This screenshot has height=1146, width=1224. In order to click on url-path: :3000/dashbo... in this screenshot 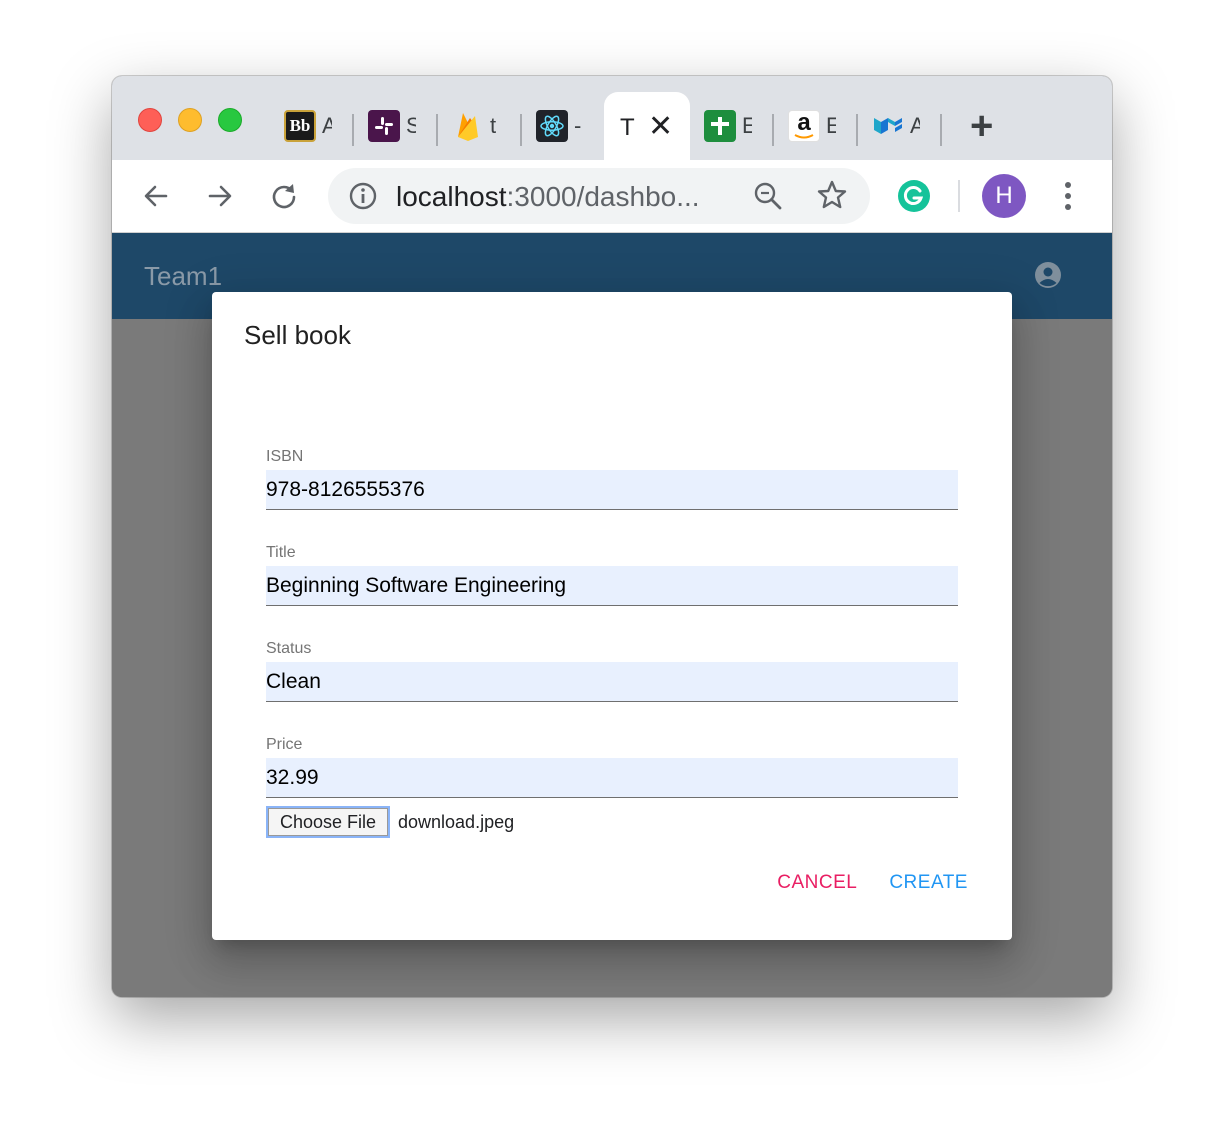, I will do `click(603, 196)`.